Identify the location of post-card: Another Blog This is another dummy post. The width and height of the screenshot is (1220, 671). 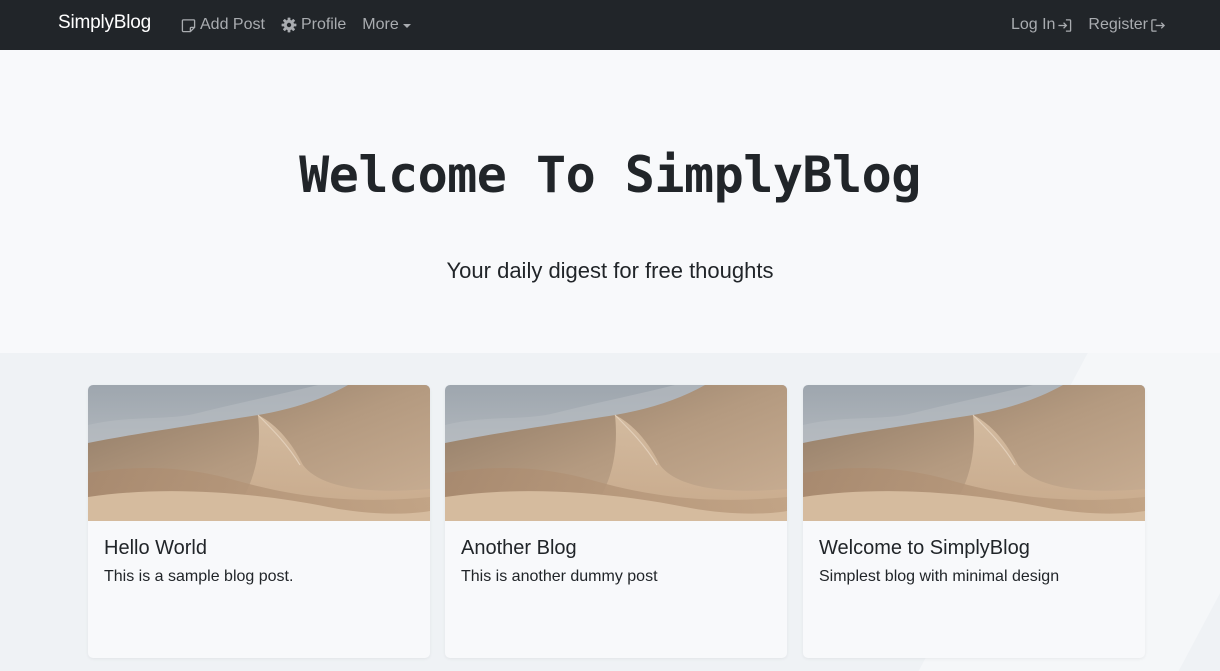
(616, 521).